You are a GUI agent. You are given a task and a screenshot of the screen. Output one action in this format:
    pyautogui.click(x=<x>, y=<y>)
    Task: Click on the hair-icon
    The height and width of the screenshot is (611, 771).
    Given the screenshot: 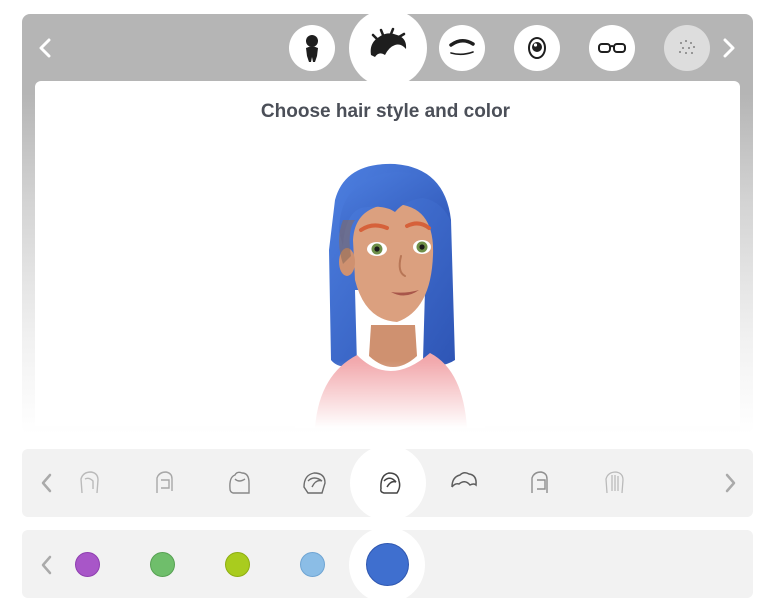 What is the action you would take?
    pyautogui.click(x=388, y=42)
    